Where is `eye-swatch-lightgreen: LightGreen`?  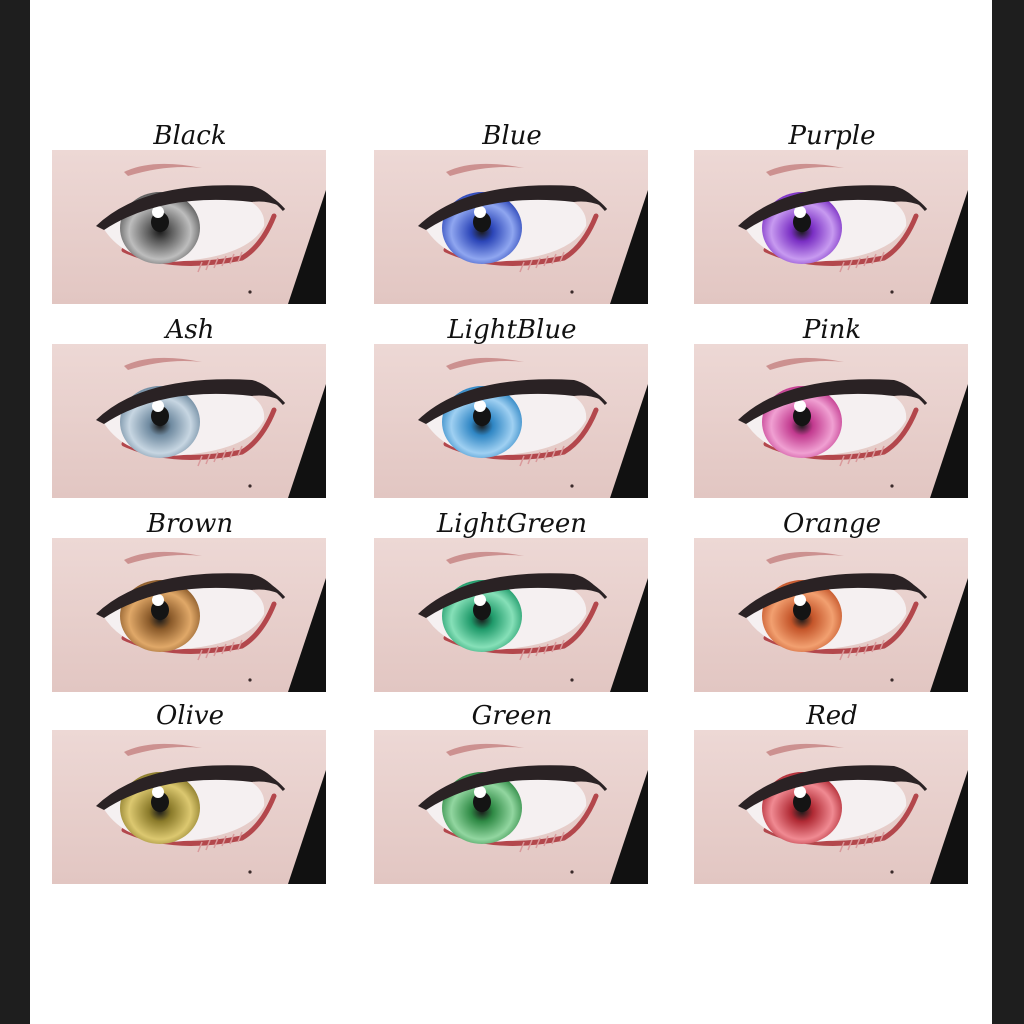
eye-swatch-lightgreen: LightGreen is located at coordinates (512, 600).